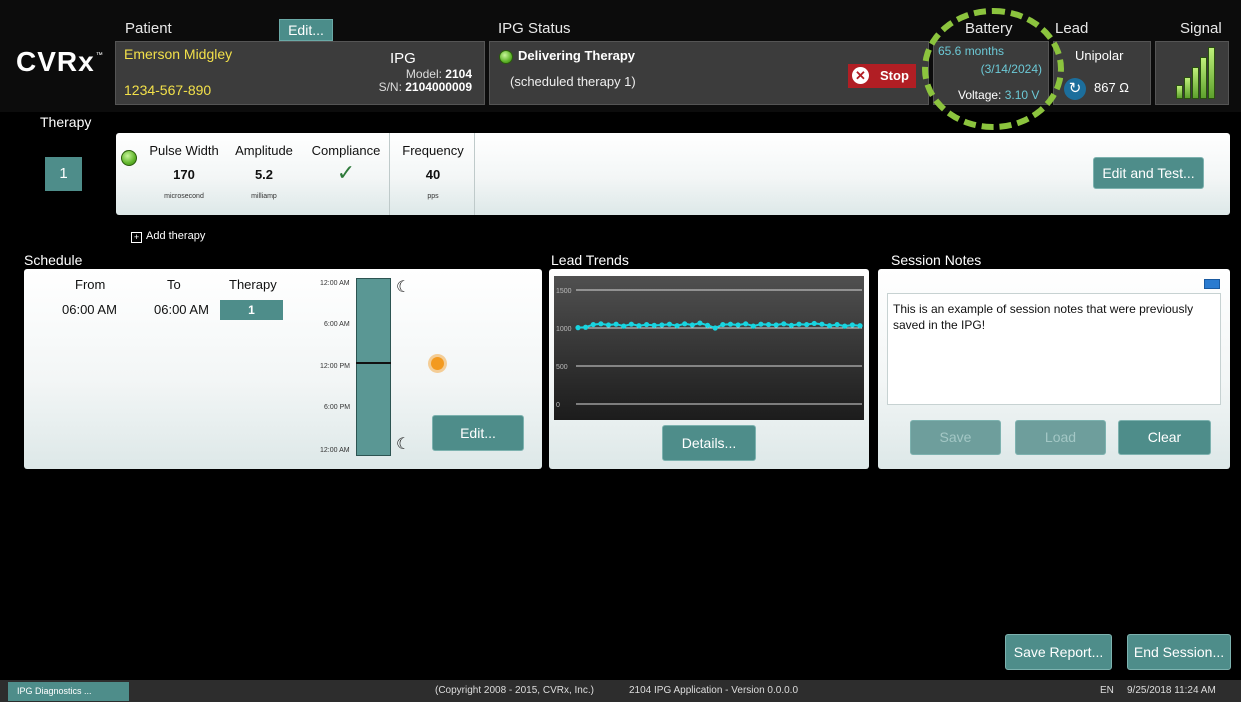 Image resolution: width=1241 pixels, height=702 pixels. I want to click on timeline-label: 12:00 PM, so click(335, 366).